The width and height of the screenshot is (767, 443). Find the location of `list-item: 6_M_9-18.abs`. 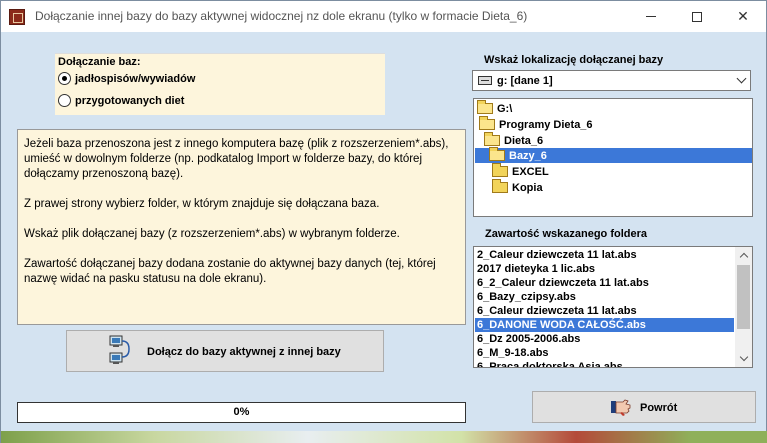

list-item: 6_M_9-18.abs is located at coordinates (604, 353).